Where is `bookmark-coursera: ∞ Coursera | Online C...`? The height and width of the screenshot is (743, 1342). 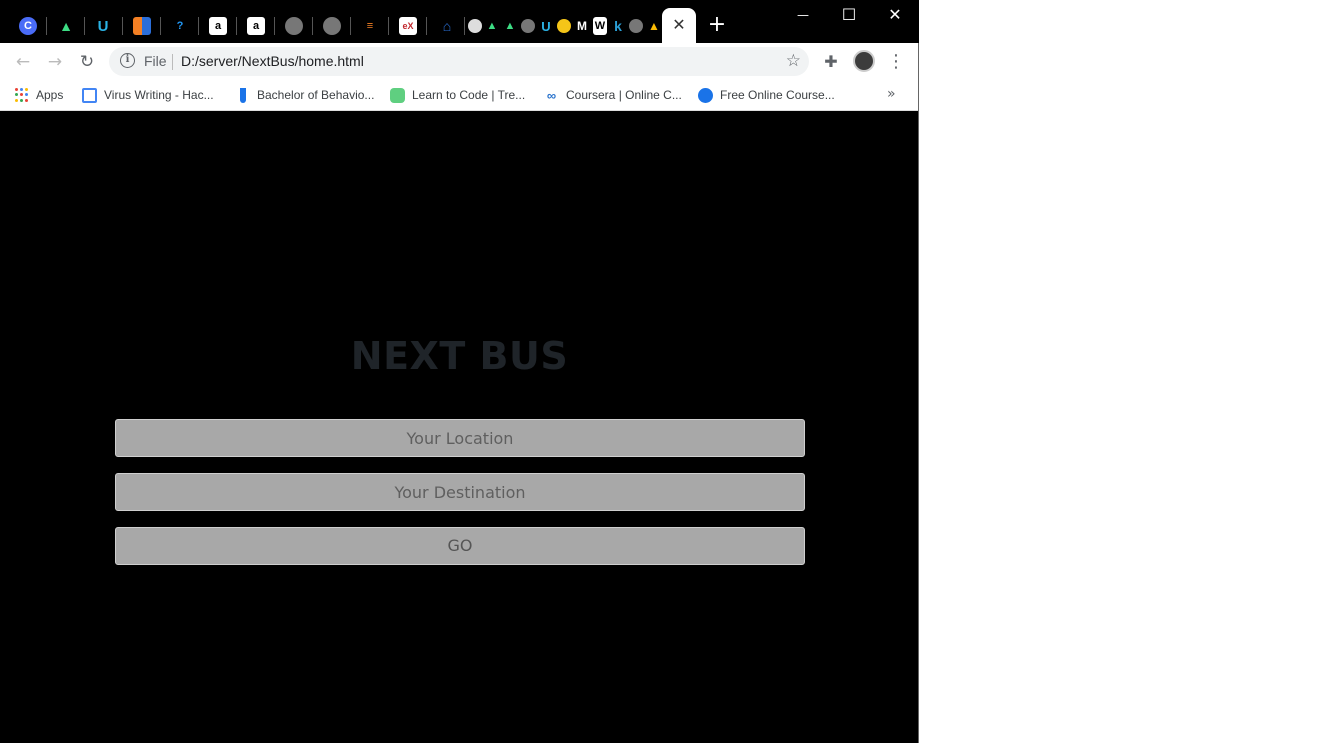 bookmark-coursera: ∞ Coursera | Online C... is located at coordinates (613, 95).